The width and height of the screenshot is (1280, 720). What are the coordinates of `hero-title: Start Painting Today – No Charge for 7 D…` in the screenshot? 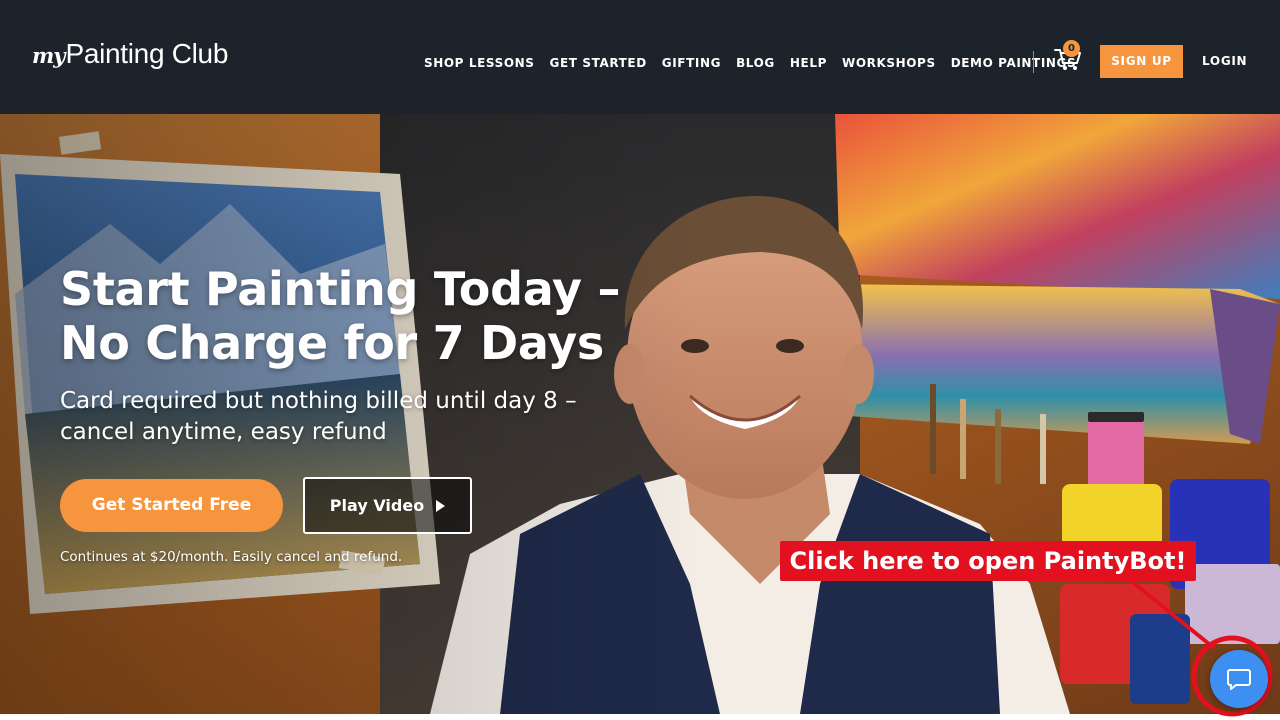 It's located at (340, 316).